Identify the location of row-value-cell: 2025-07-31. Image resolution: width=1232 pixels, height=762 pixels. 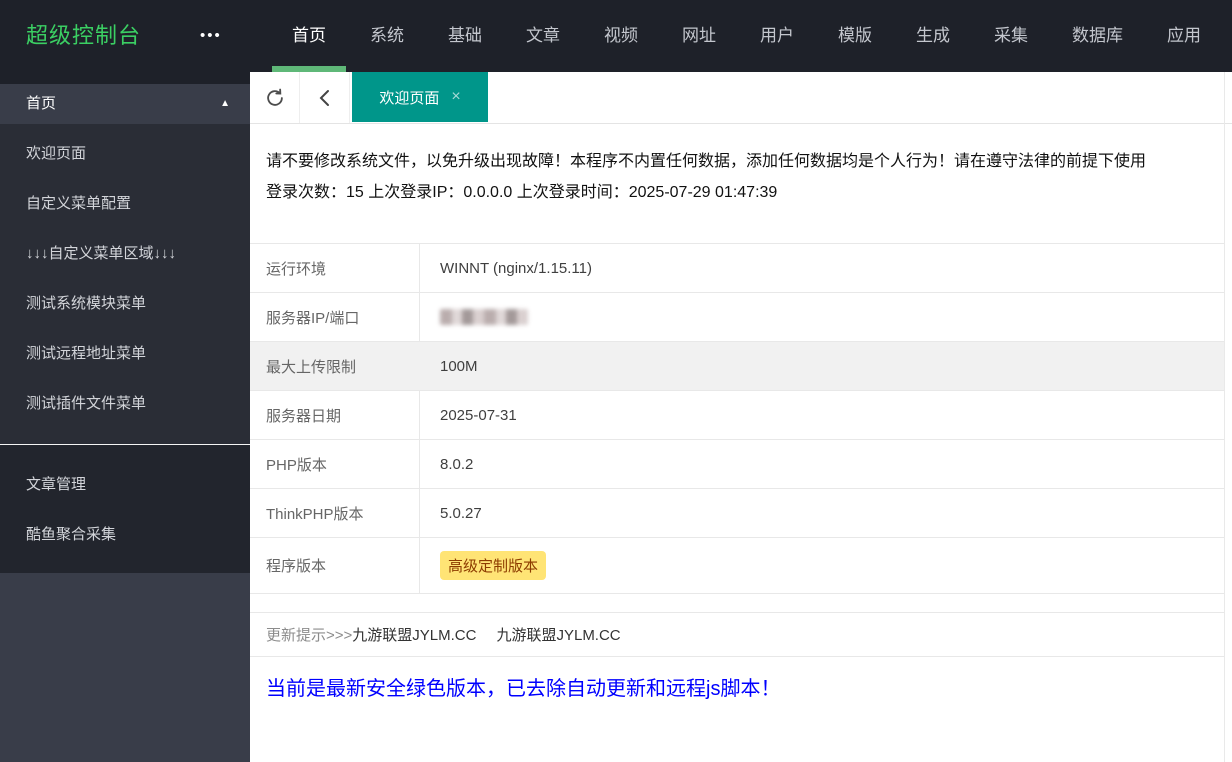
(822, 415).